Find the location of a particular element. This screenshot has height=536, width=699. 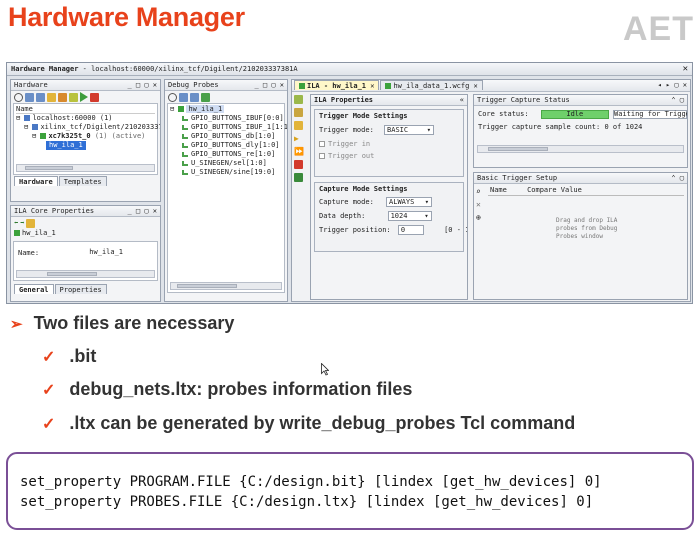

search-icon: ⌕ is located at coordinates (481, 191).